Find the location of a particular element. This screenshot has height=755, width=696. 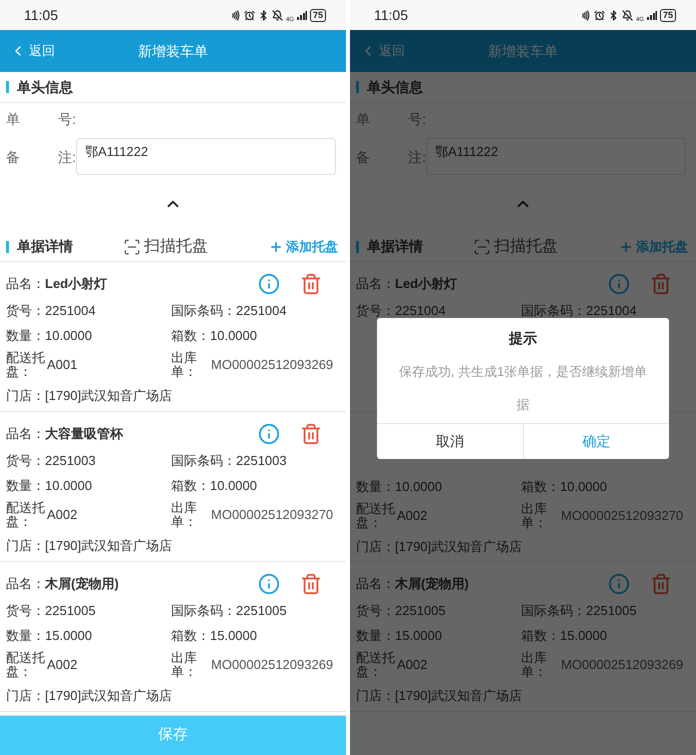

field-value: 2251003 is located at coordinates (70, 461).